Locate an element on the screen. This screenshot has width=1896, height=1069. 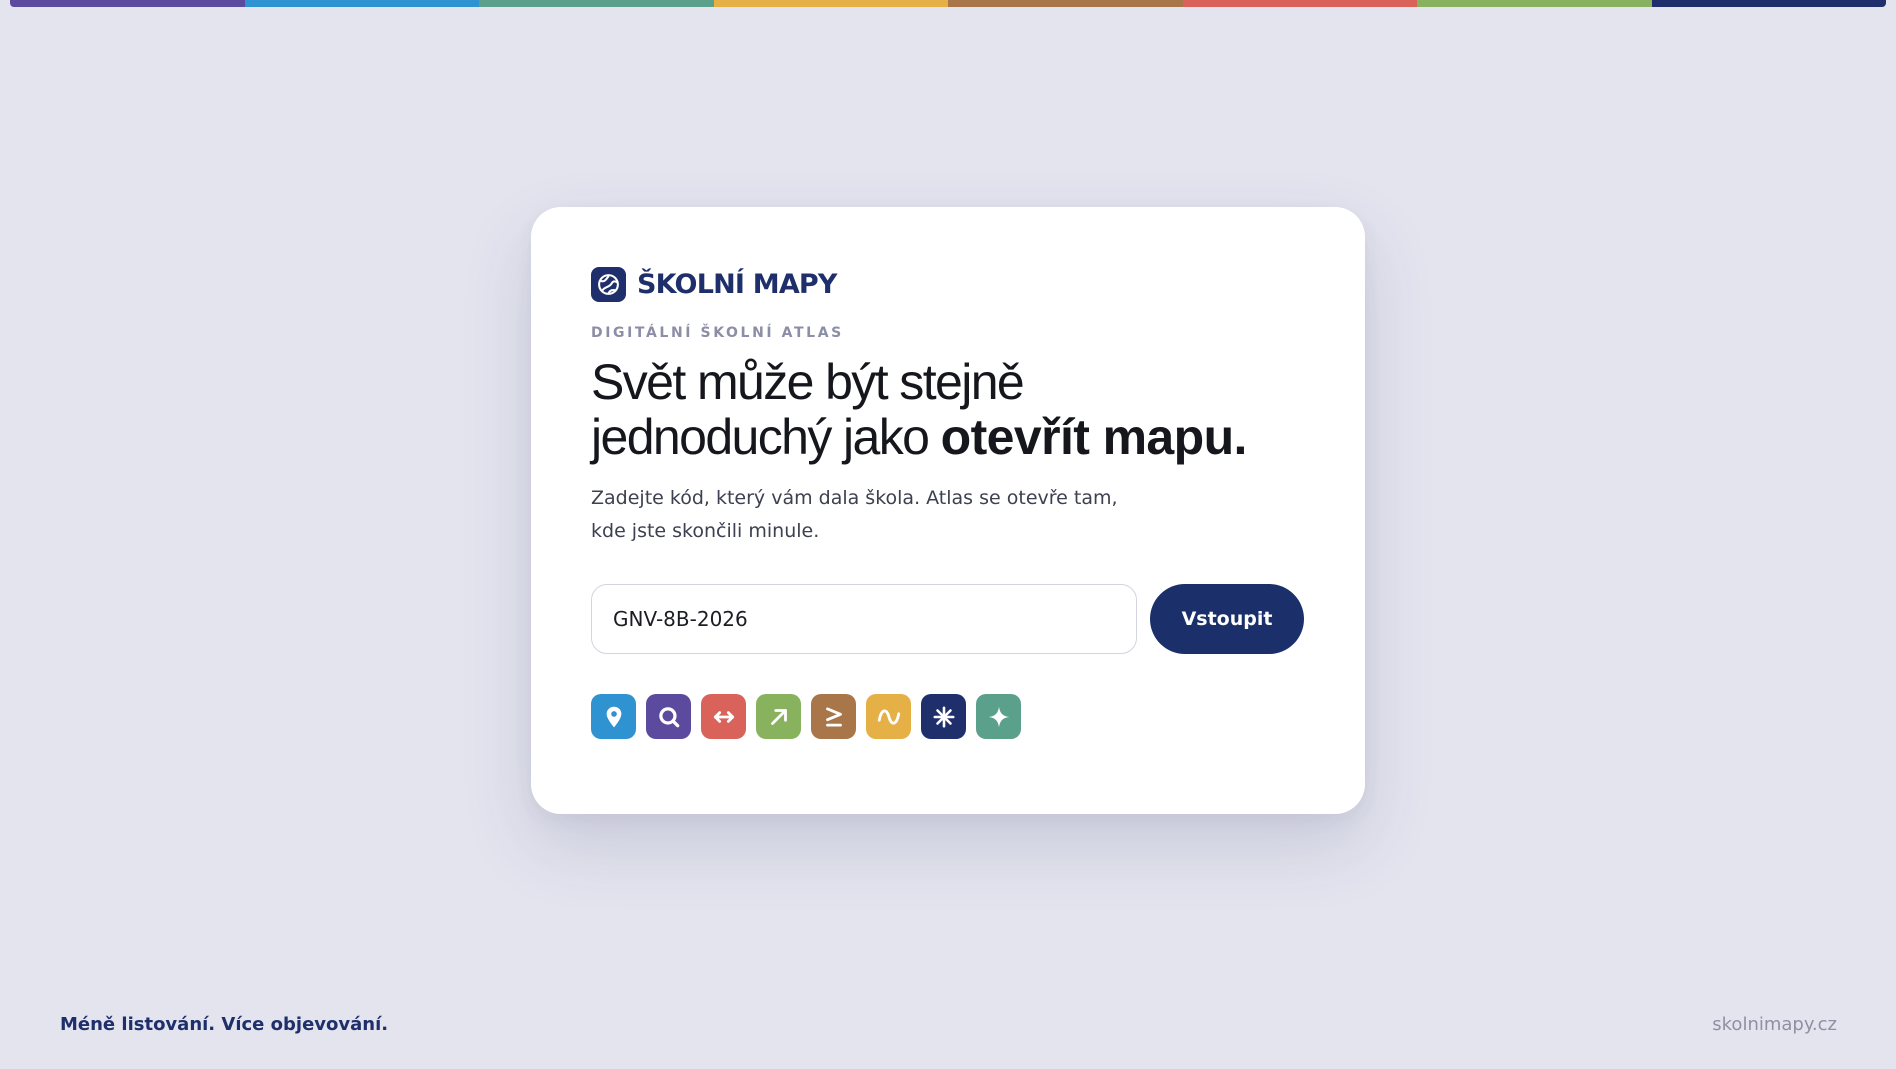
search-icon is located at coordinates (668, 716).